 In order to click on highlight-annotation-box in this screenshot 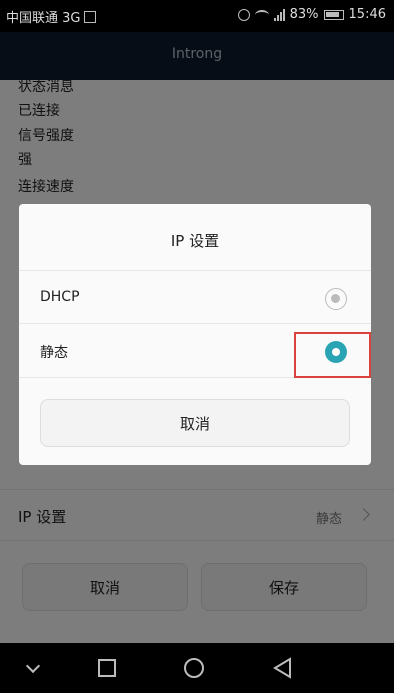, I will do `click(332, 355)`.